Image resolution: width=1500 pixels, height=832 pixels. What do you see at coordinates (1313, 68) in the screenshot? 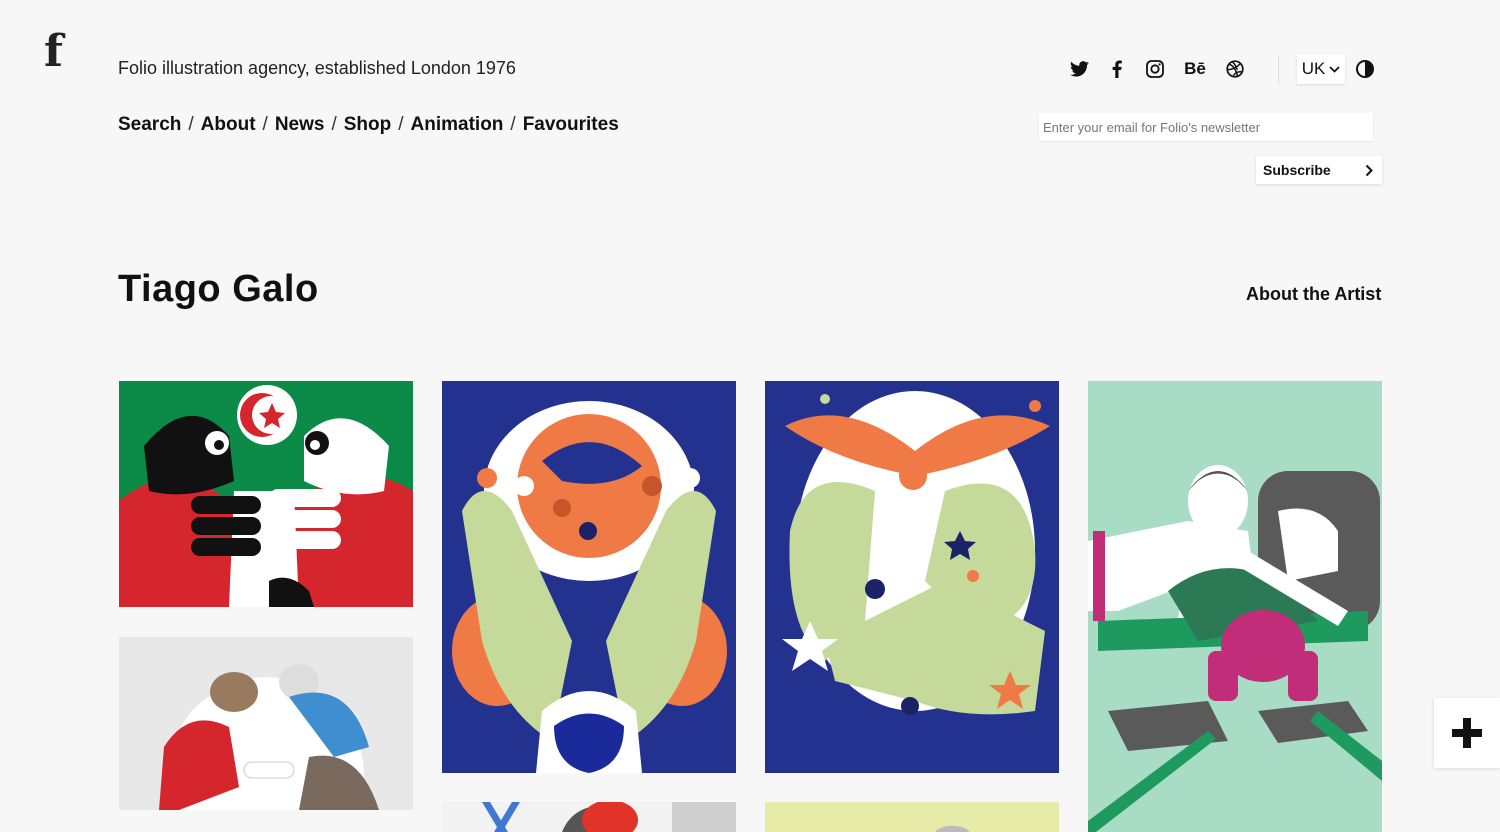
I see `region-label: UK` at bounding box center [1313, 68].